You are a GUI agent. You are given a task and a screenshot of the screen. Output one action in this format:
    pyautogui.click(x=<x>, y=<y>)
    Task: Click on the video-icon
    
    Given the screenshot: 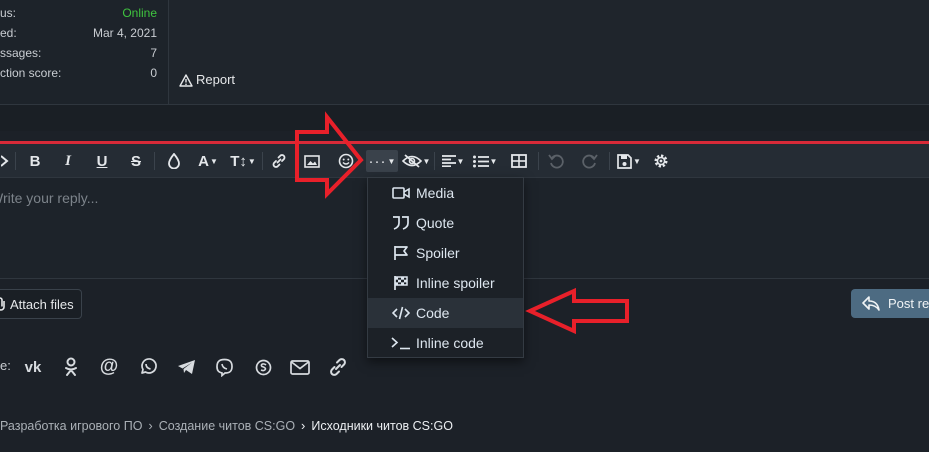 What is the action you would take?
    pyautogui.click(x=401, y=193)
    